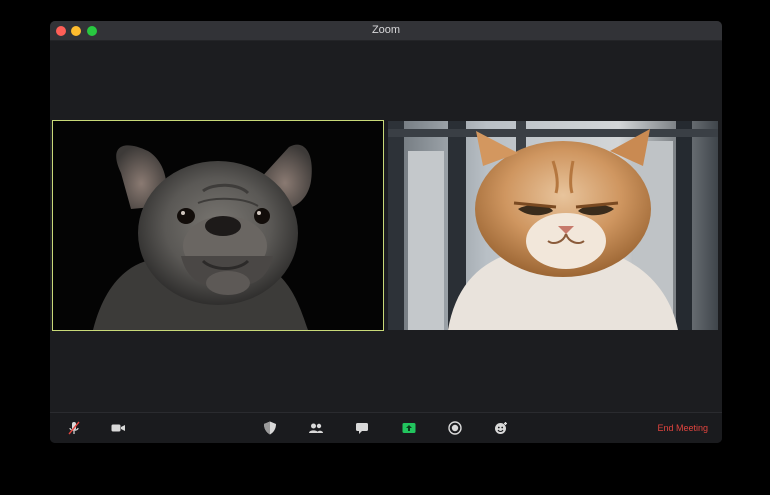  I want to click on reactions-icon, so click(501, 428).